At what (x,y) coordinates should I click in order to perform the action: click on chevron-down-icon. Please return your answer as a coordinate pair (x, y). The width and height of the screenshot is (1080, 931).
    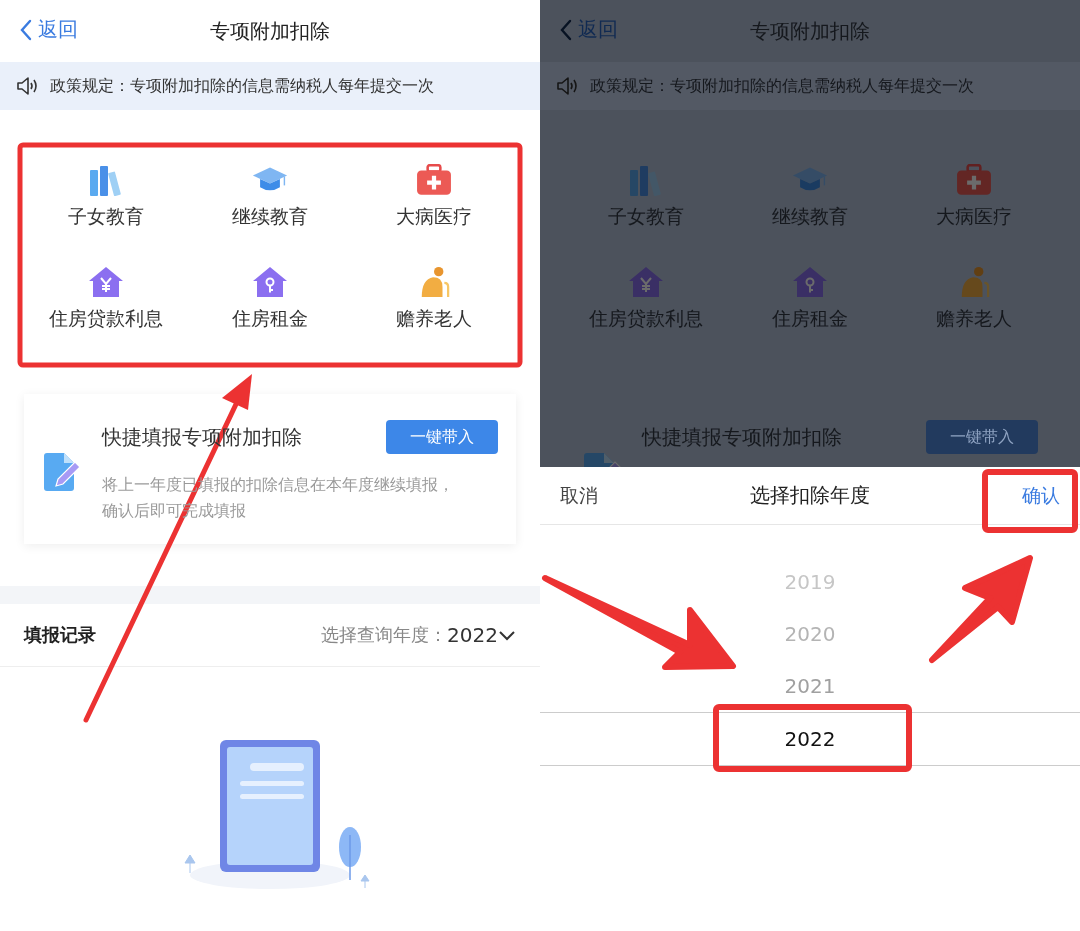
    Looking at the image, I should click on (507, 635).